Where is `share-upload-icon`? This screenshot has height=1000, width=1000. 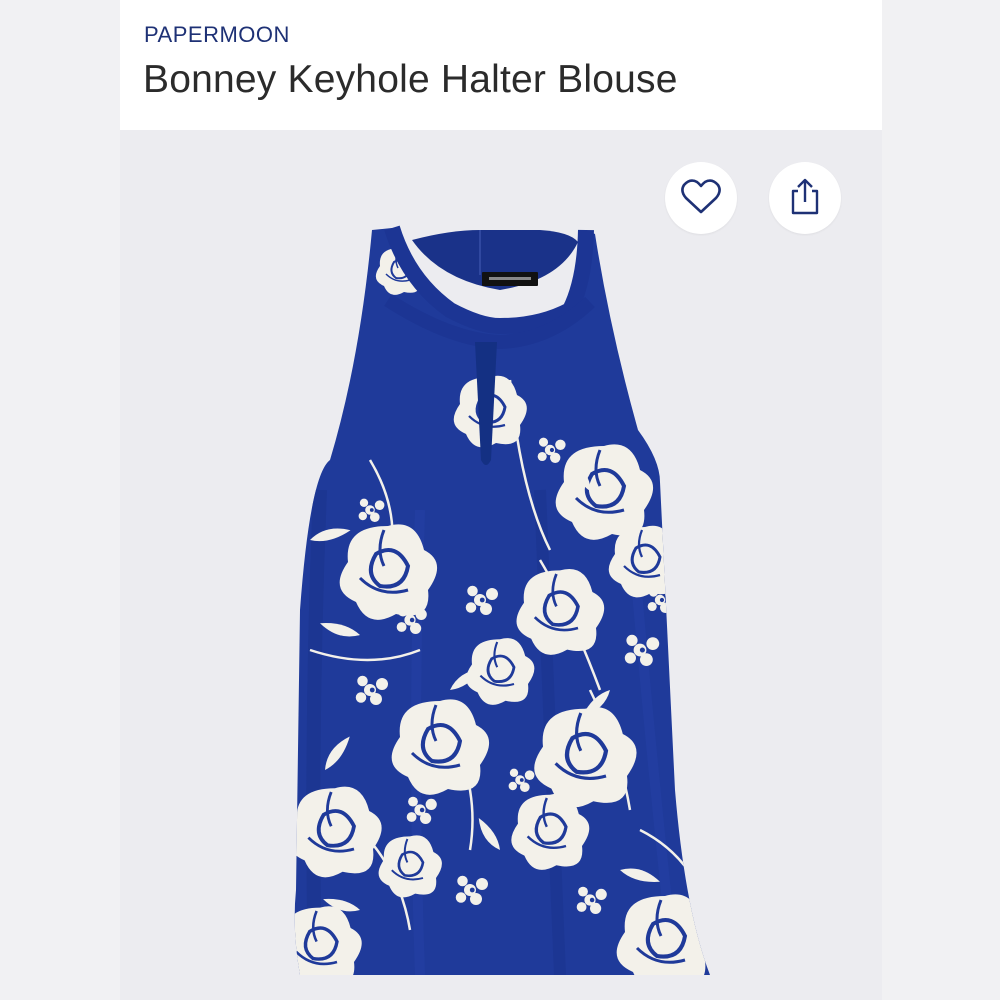
share-upload-icon is located at coordinates (805, 198).